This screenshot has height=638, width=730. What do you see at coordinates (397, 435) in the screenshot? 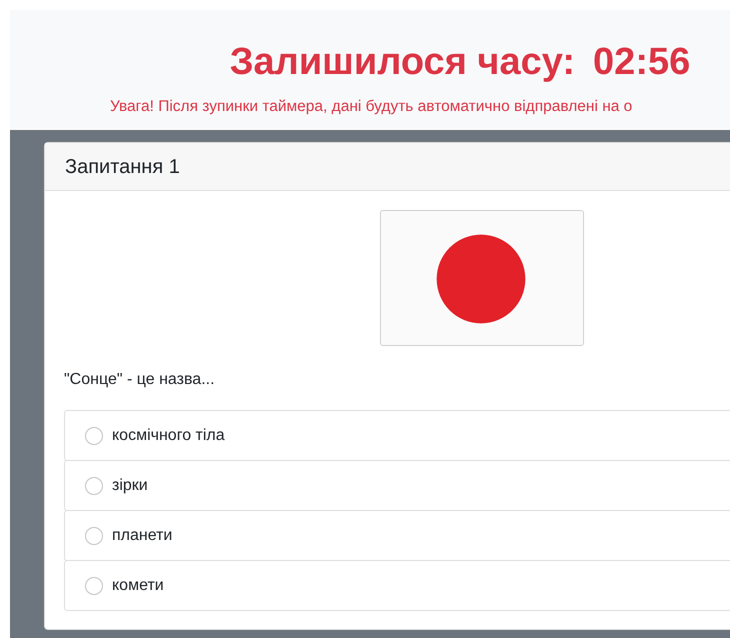
I see `answer-option: космічного тіла` at bounding box center [397, 435].